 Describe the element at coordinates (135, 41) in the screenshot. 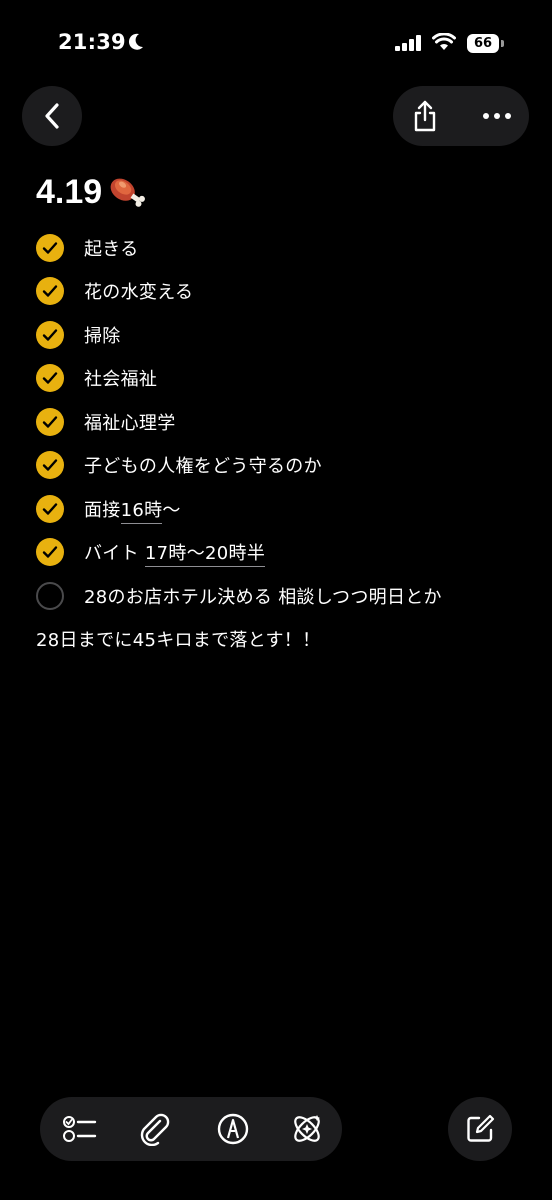

I see `moon-icon` at that location.